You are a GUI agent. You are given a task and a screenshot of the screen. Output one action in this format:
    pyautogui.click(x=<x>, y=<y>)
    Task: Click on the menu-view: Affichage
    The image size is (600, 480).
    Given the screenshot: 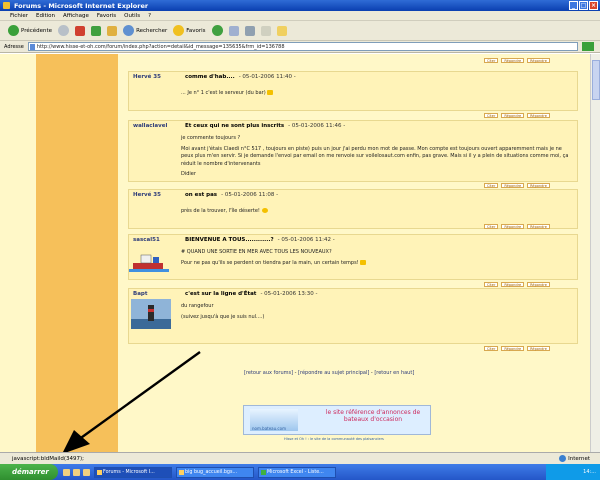 What is the action you would take?
    pyautogui.click(x=76, y=16)
    